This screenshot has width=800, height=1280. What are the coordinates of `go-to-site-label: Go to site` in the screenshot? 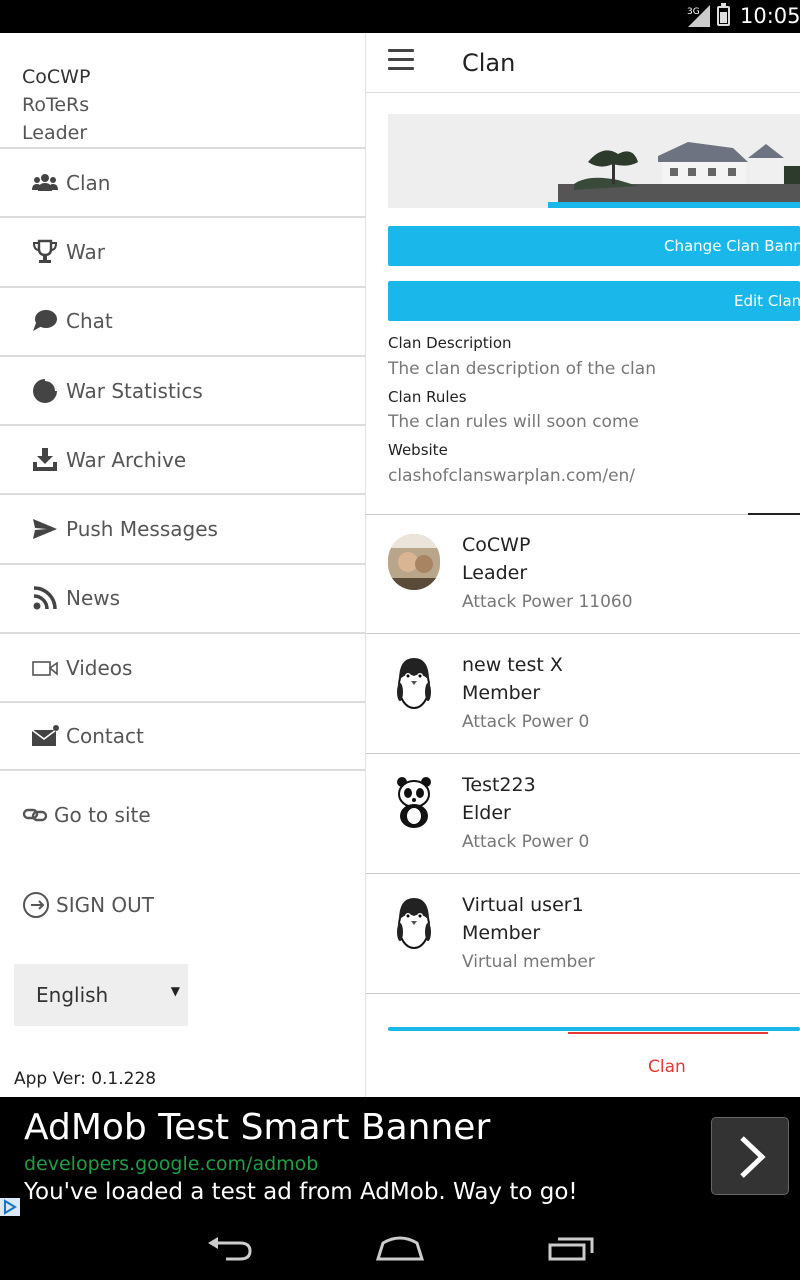 It's located at (102, 815).